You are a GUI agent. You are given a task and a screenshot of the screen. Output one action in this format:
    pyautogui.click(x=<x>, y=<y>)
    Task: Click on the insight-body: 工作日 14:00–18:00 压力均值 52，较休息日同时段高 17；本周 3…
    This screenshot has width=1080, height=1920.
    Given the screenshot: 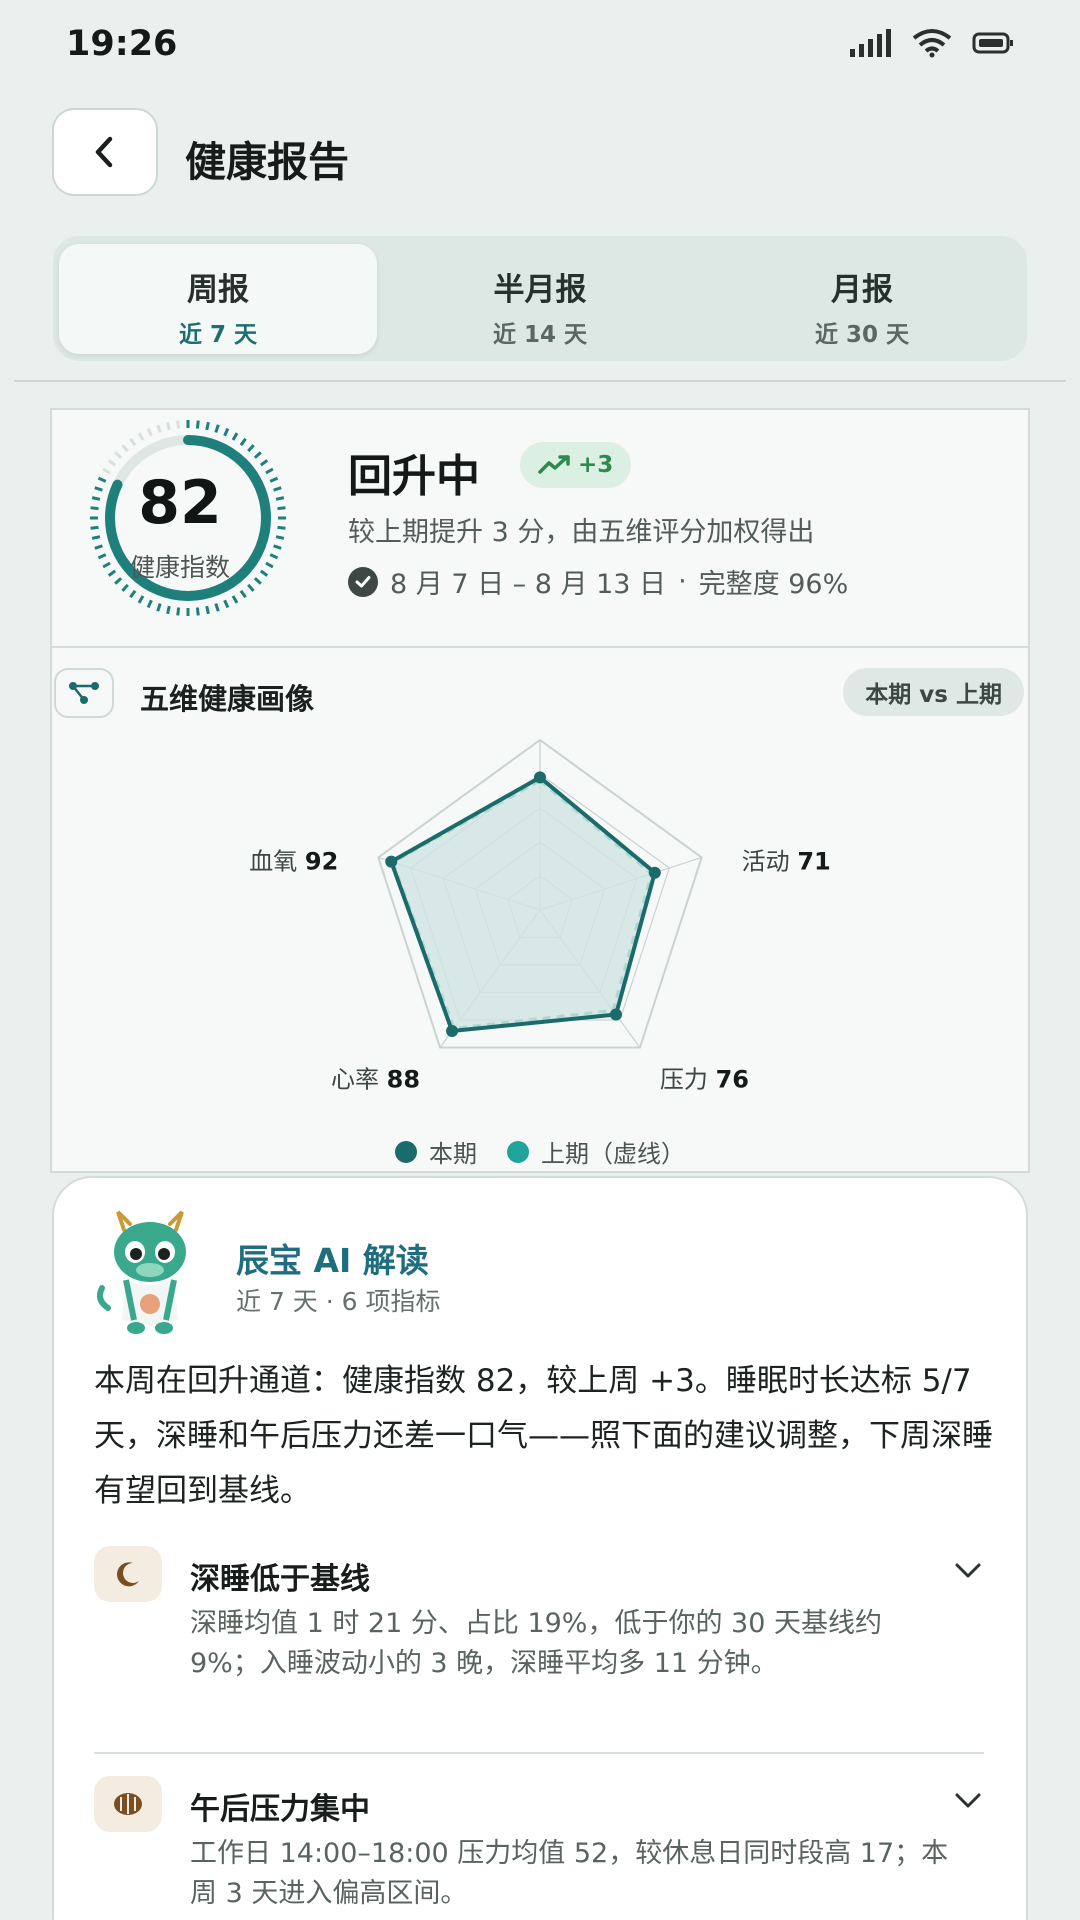 What is the action you would take?
    pyautogui.click(x=569, y=1873)
    